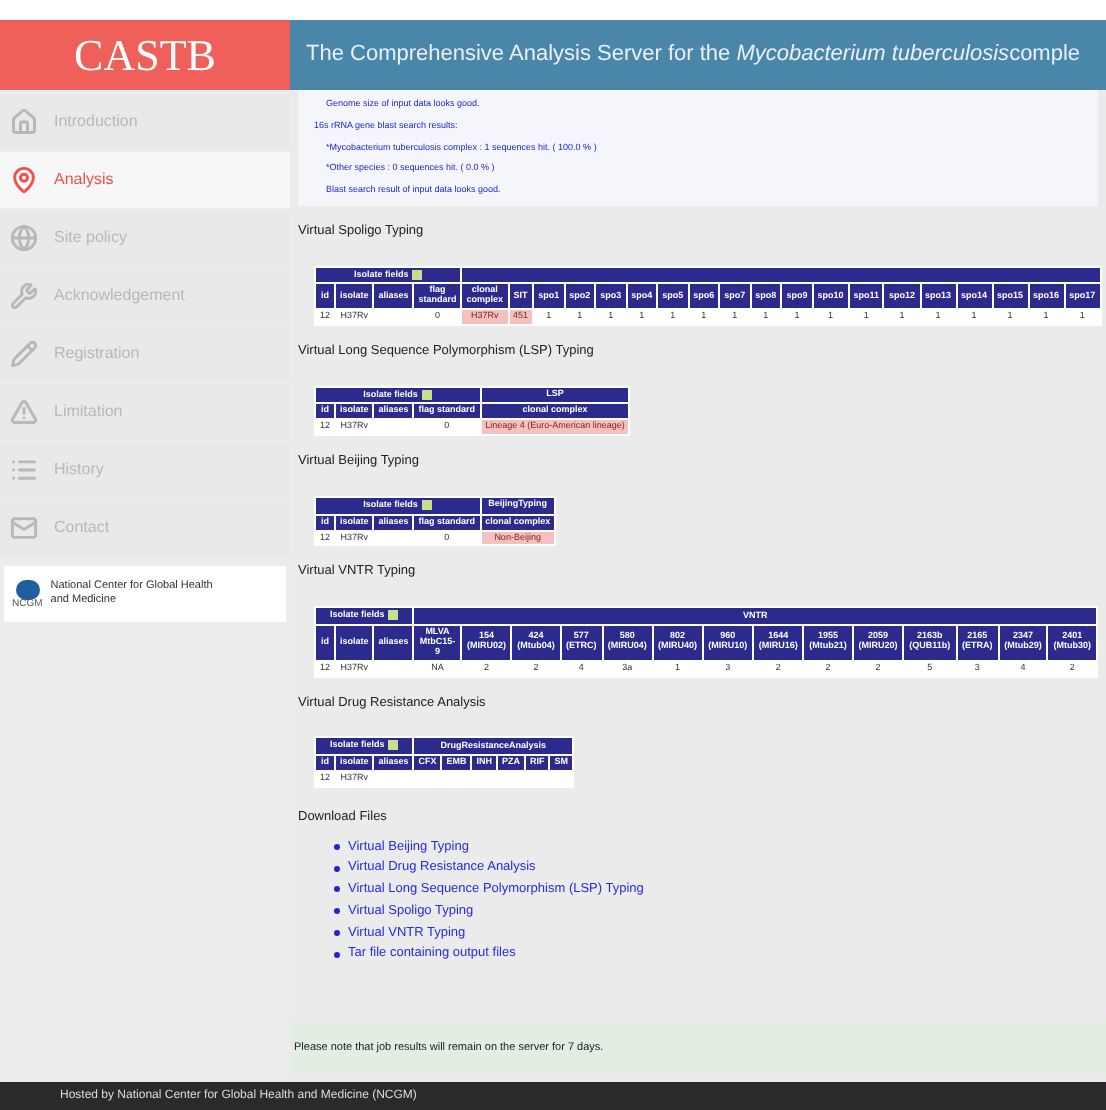 Image resolution: width=1106 pixels, height=1110 pixels. What do you see at coordinates (24, 122) in the screenshot?
I see `house-icon` at bounding box center [24, 122].